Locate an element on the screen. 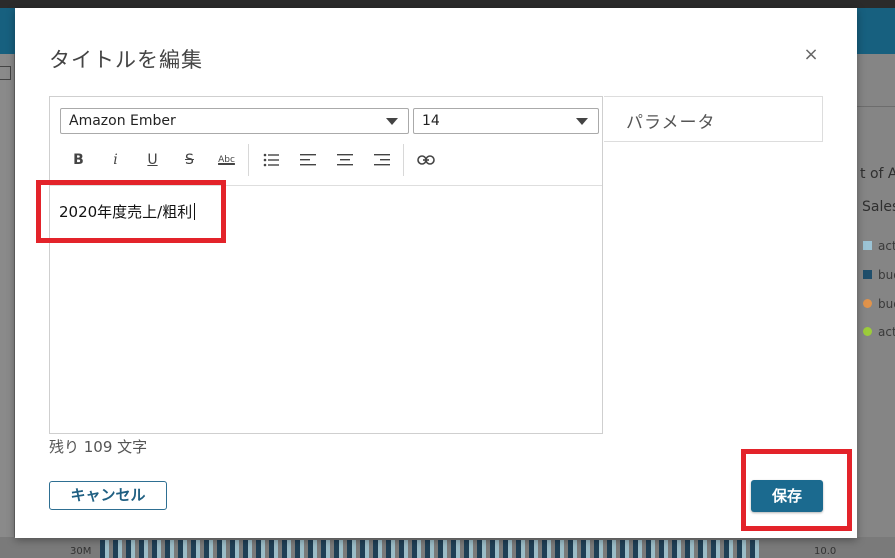  parameters-panel: パラメータ is located at coordinates (713, 119).